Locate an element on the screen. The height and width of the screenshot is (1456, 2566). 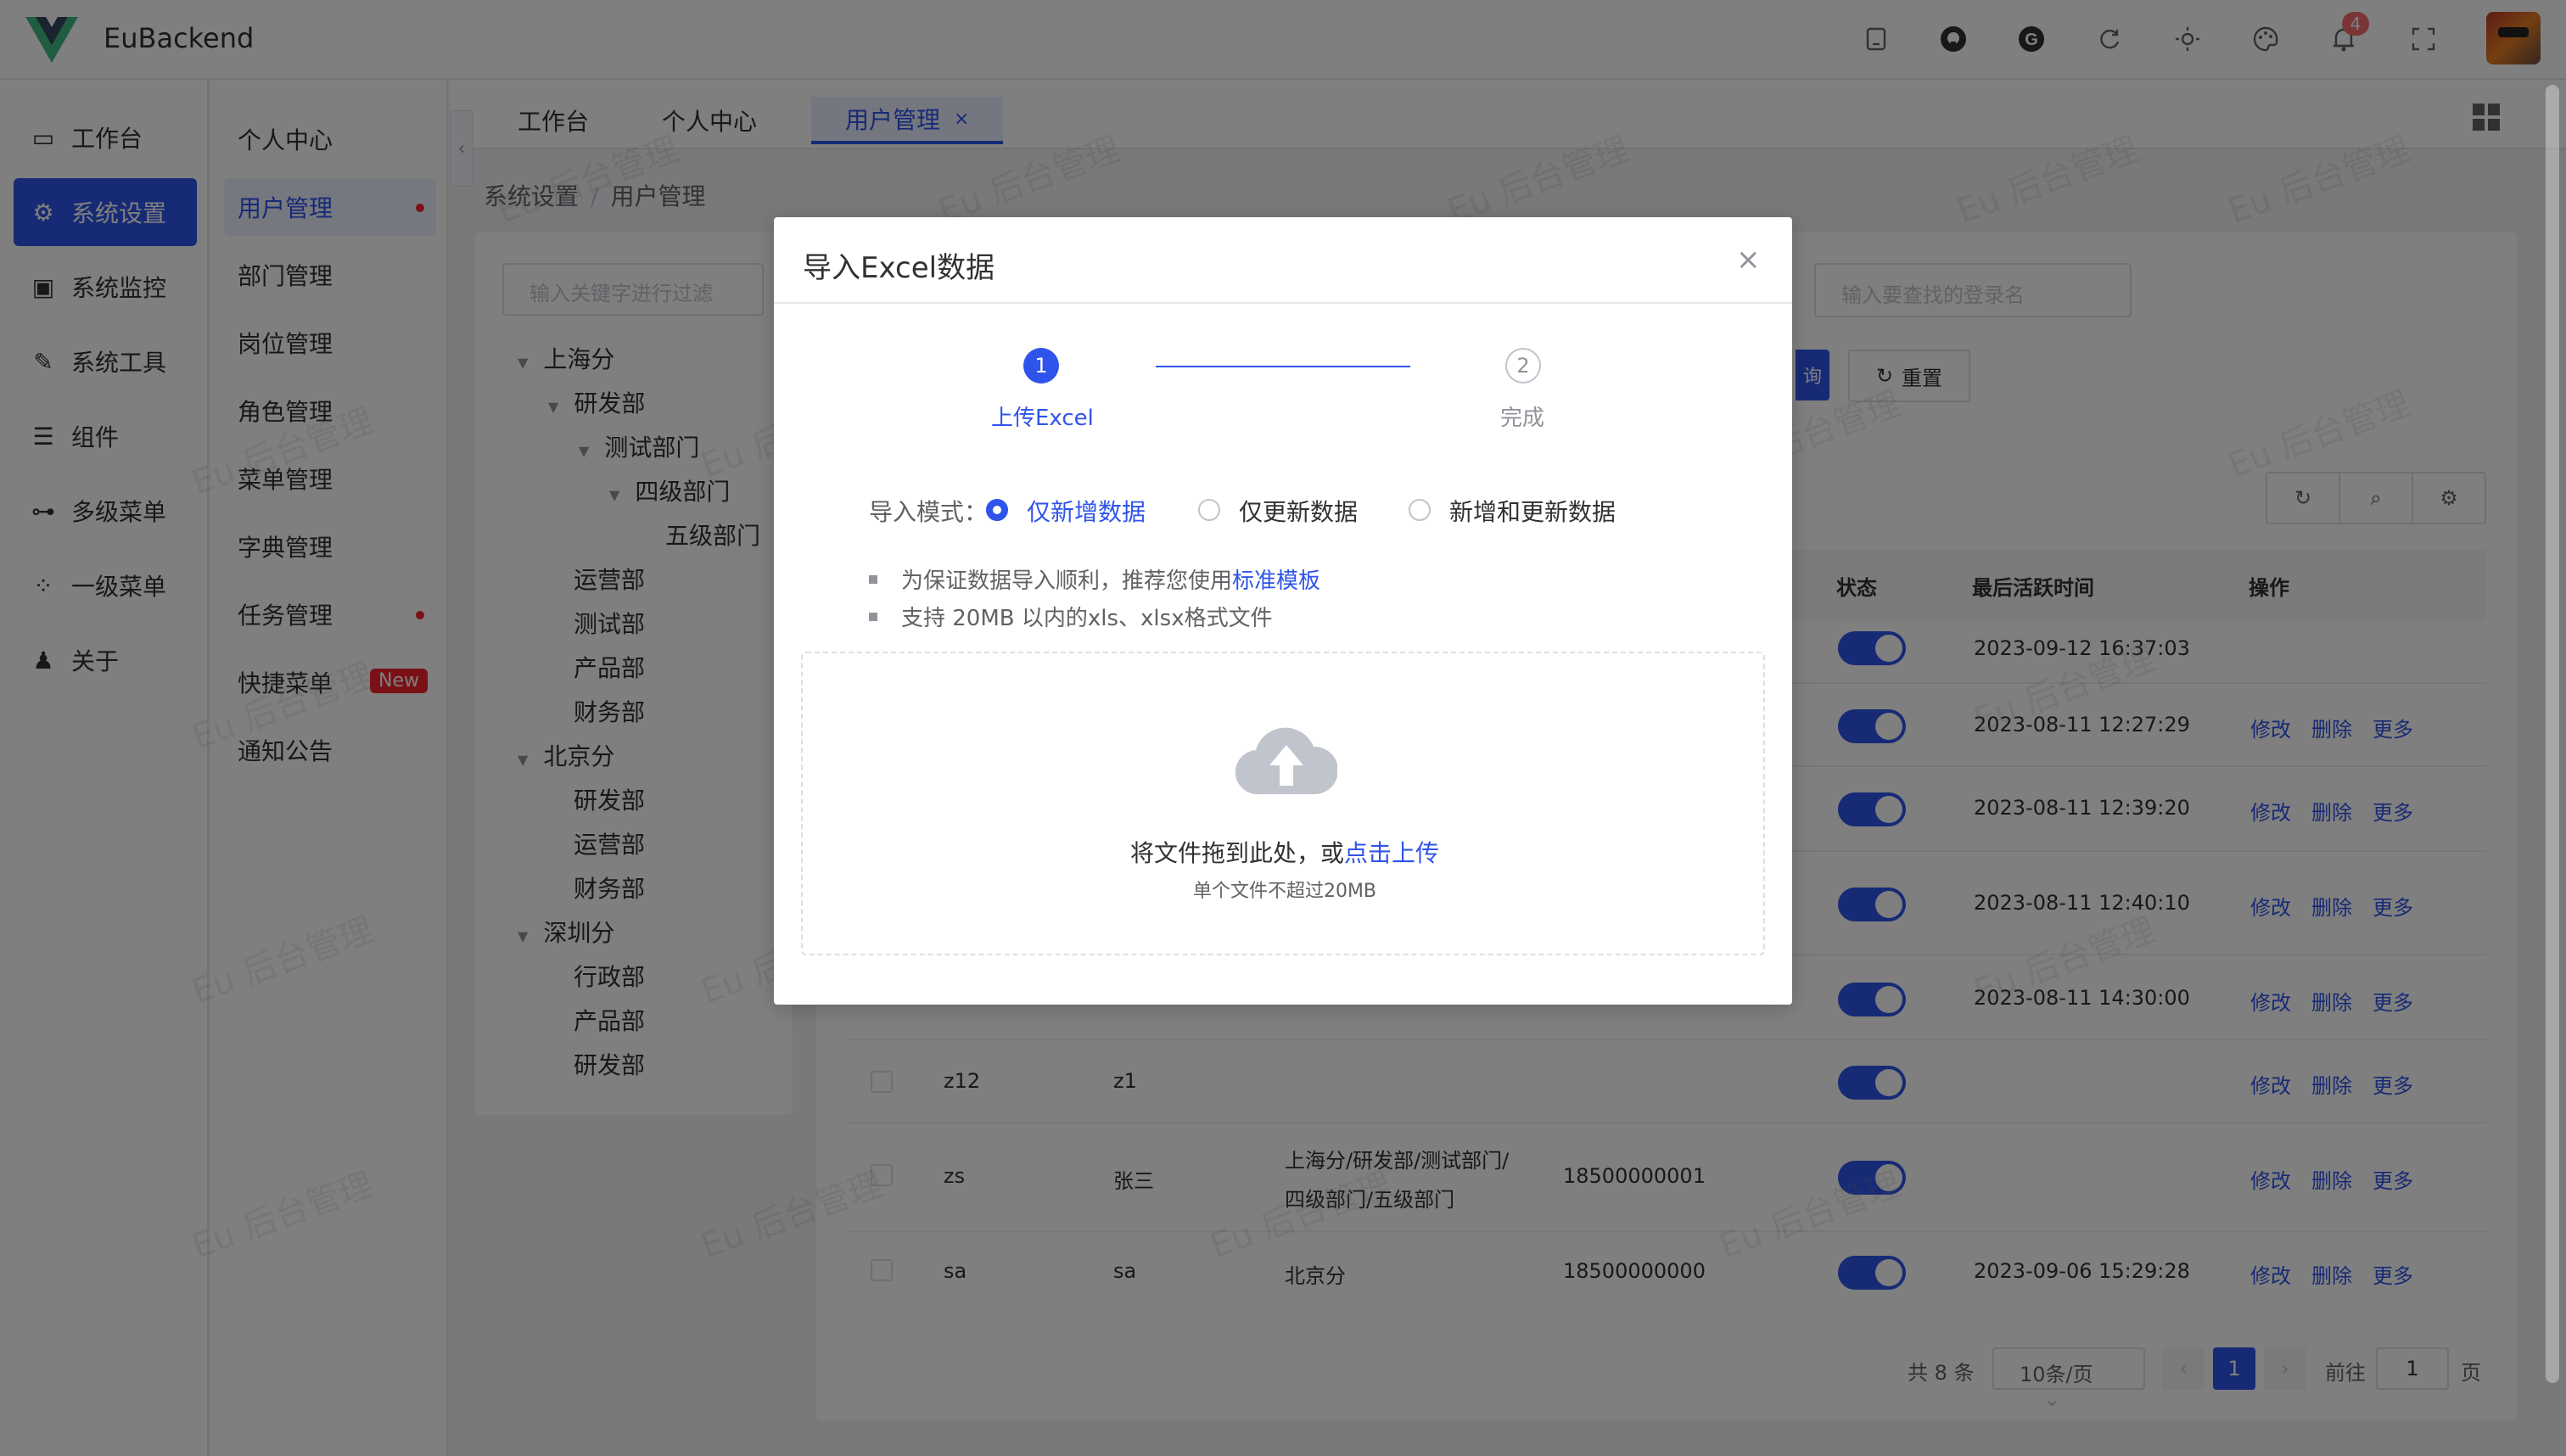
step-1-indicator: 1 is located at coordinates (1041, 366).